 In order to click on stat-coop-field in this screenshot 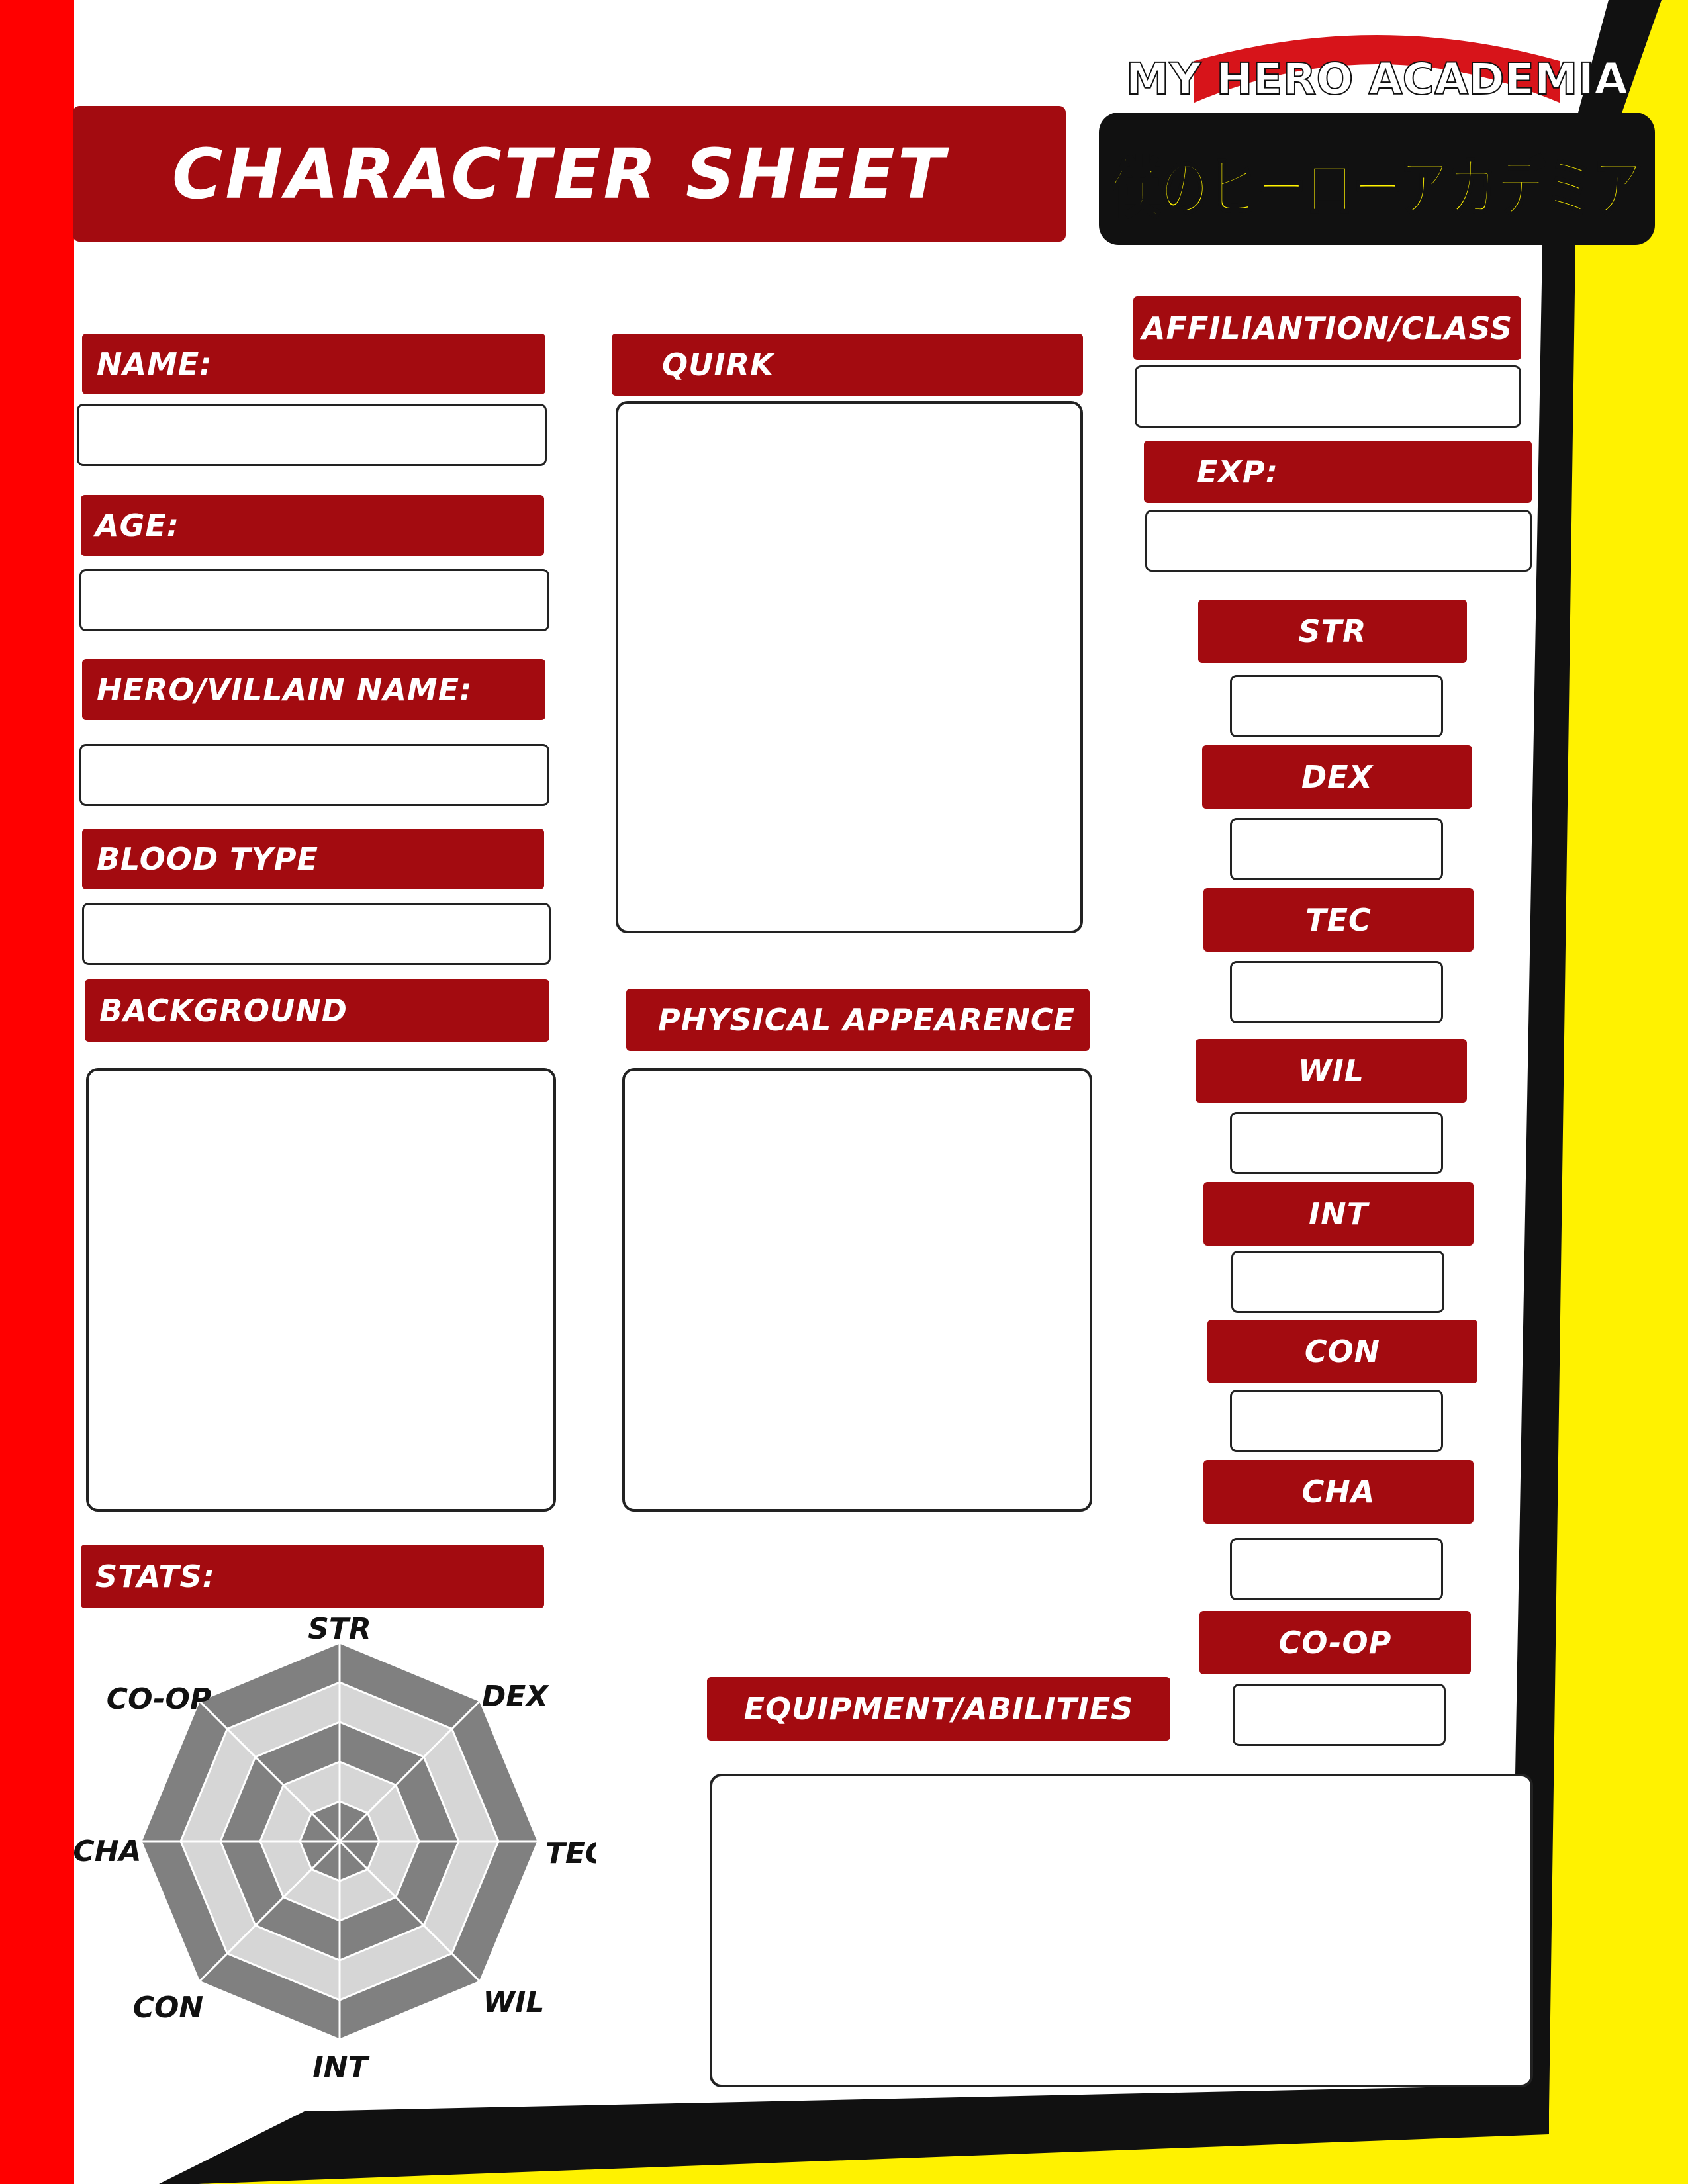, I will do `click(1339, 1715)`.